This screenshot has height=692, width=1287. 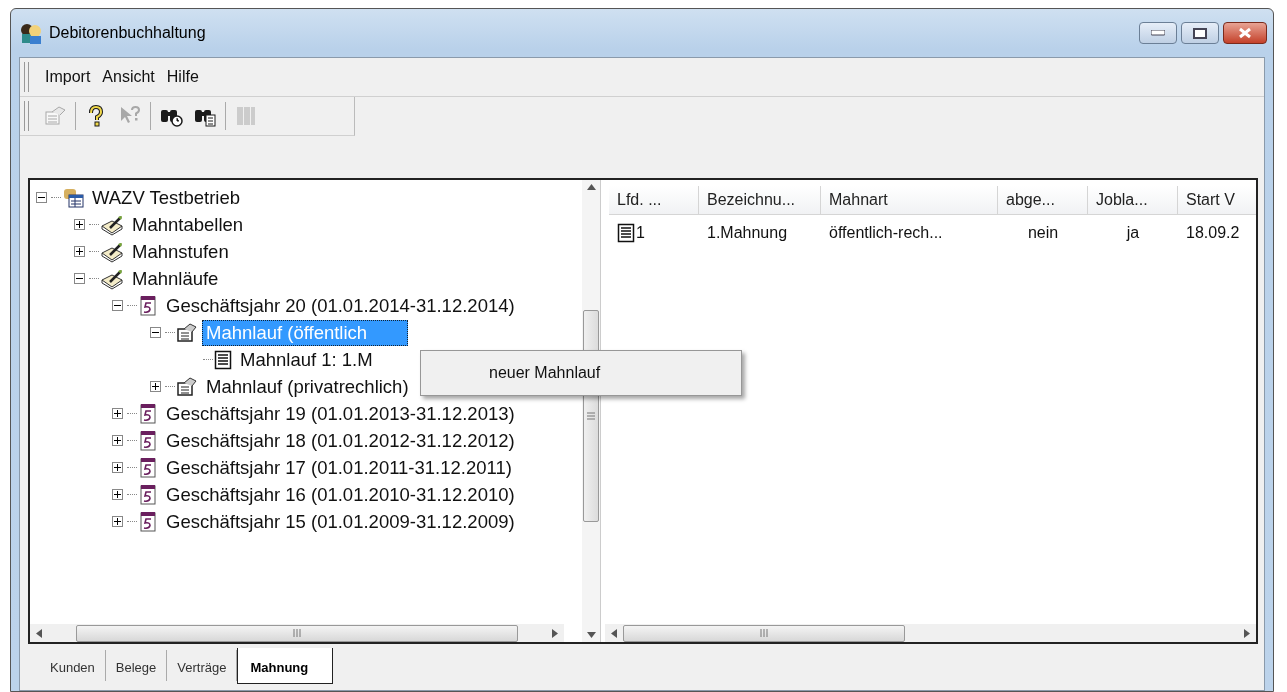 I want to click on tree-item: Geschäftsjahr 16 (01.01.2010-31.12.2010), so click(x=340, y=494).